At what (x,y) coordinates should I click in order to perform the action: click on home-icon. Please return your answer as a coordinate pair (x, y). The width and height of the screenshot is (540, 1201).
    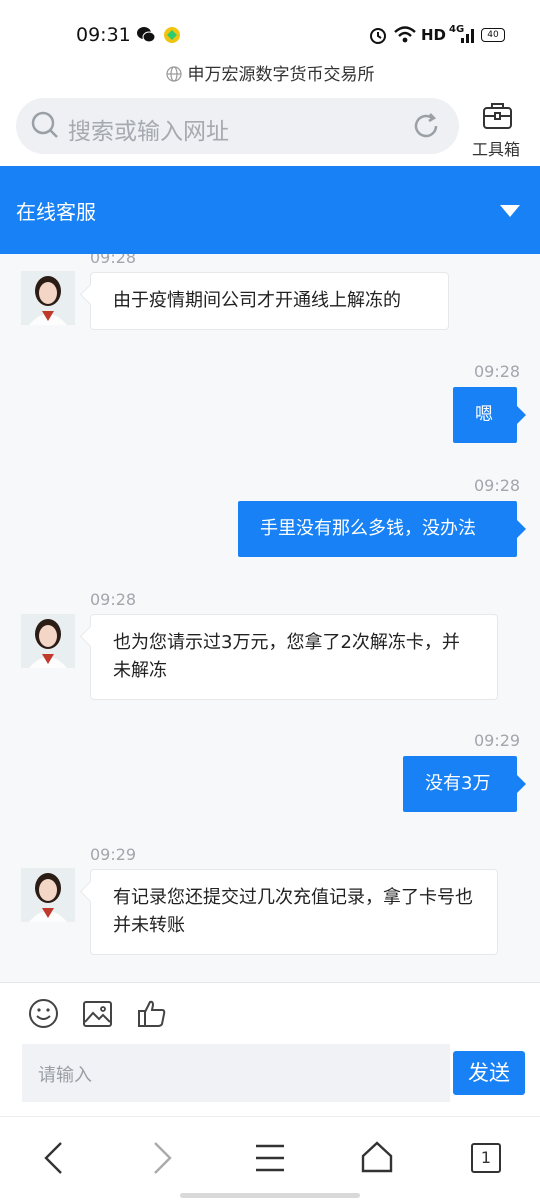
    Looking at the image, I should click on (377, 1157).